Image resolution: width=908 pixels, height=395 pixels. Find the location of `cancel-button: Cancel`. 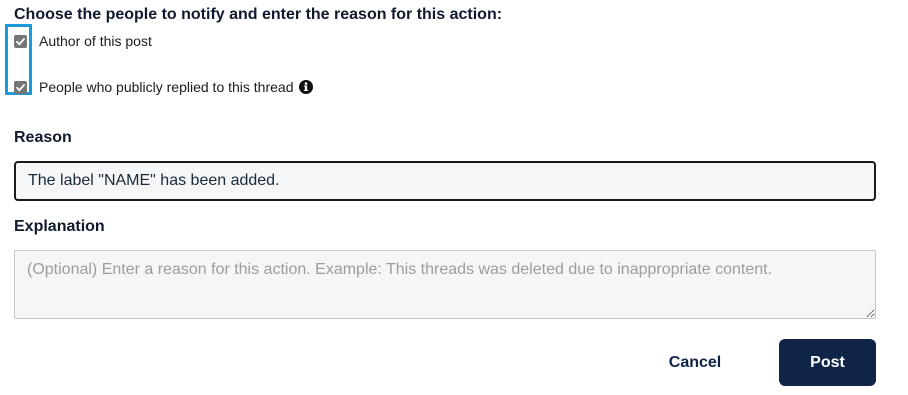

cancel-button: Cancel is located at coordinates (695, 362).